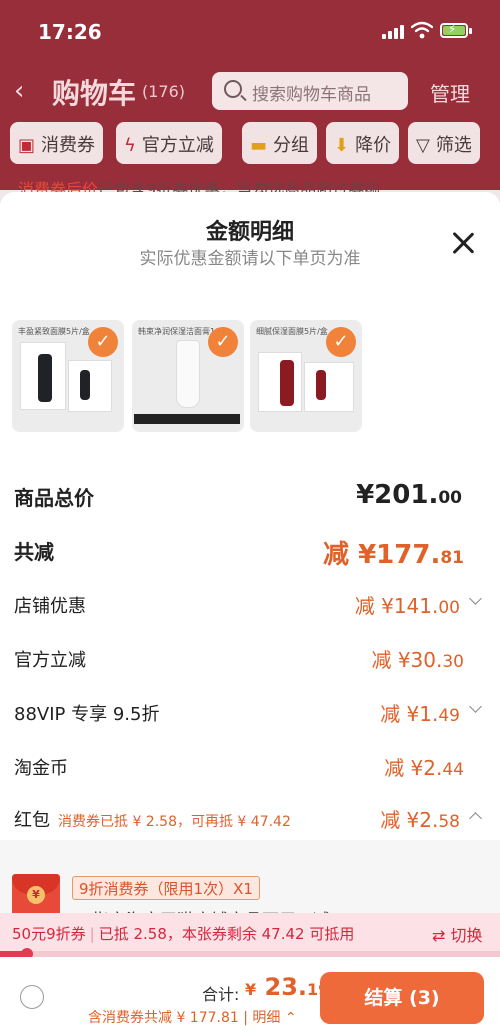  Describe the element at coordinates (409, 820) in the screenshot. I see `redbag-discount-main: 减 ¥2.` at that location.